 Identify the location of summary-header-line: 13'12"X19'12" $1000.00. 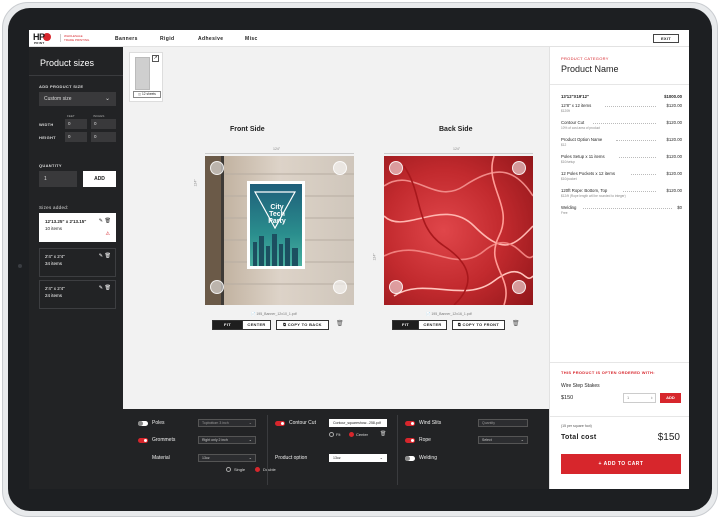
(621, 97).